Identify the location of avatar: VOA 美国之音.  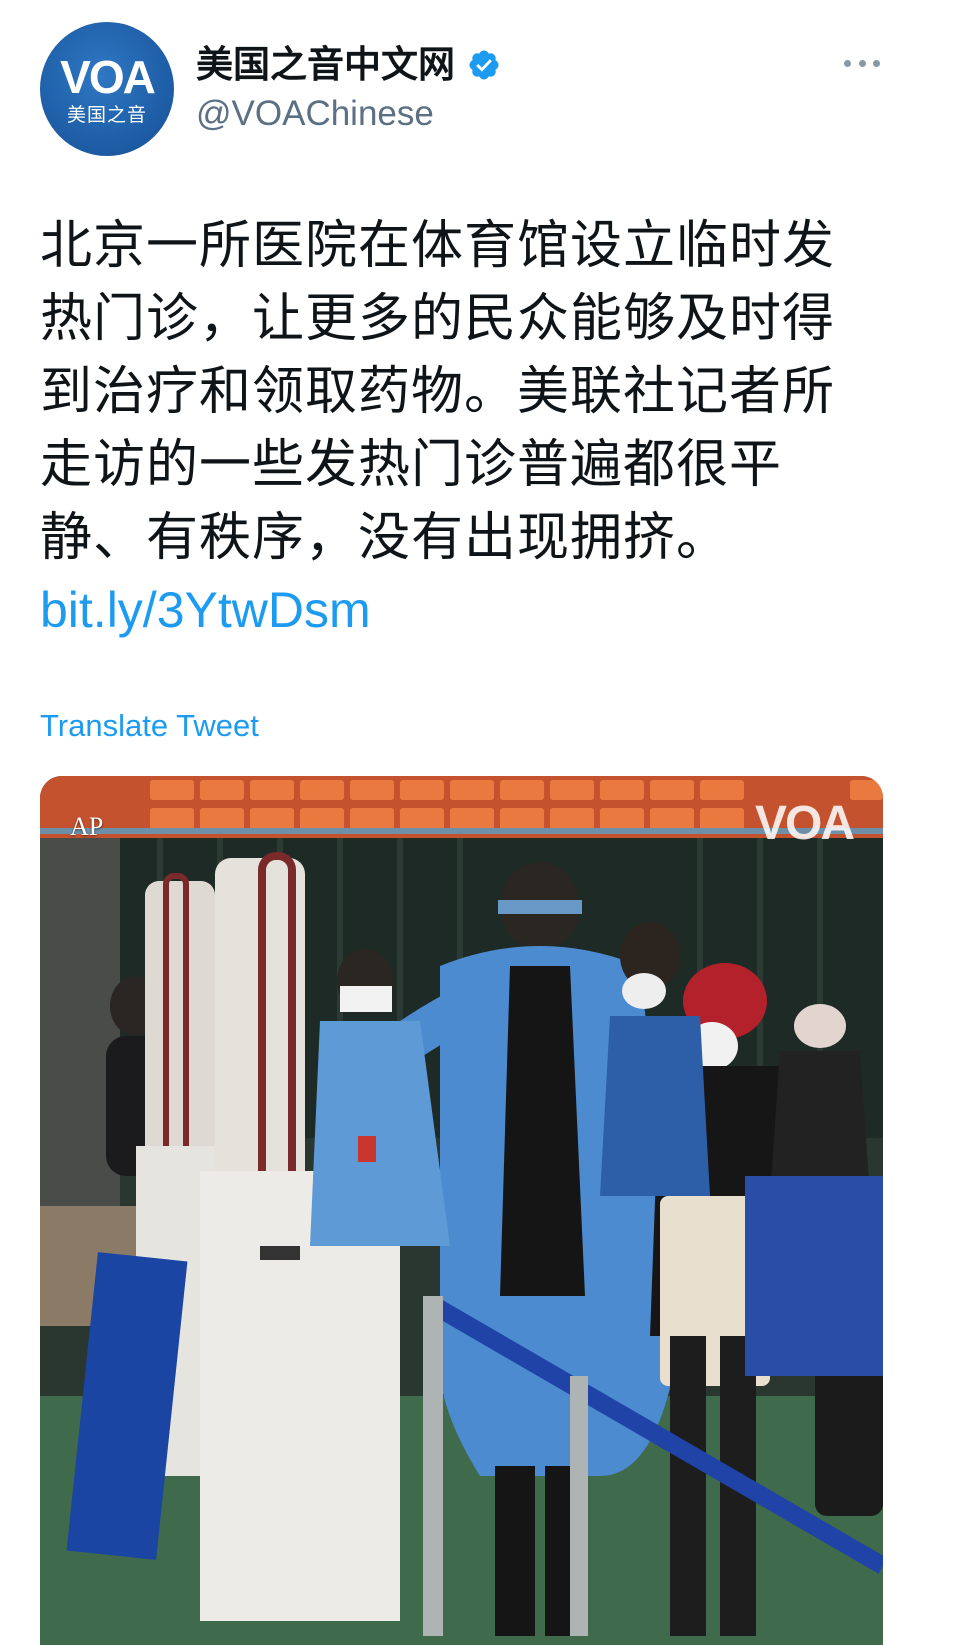
(107, 89).